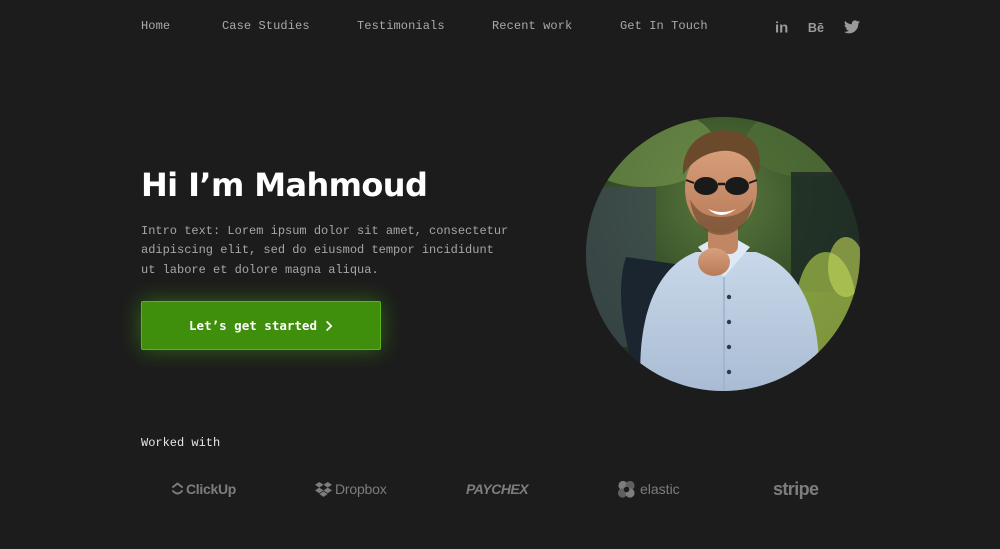  What do you see at coordinates (211, 489) in the screenshot?
I see `clickup-wordmark: ClickUp` at bounding box center [211, 489].